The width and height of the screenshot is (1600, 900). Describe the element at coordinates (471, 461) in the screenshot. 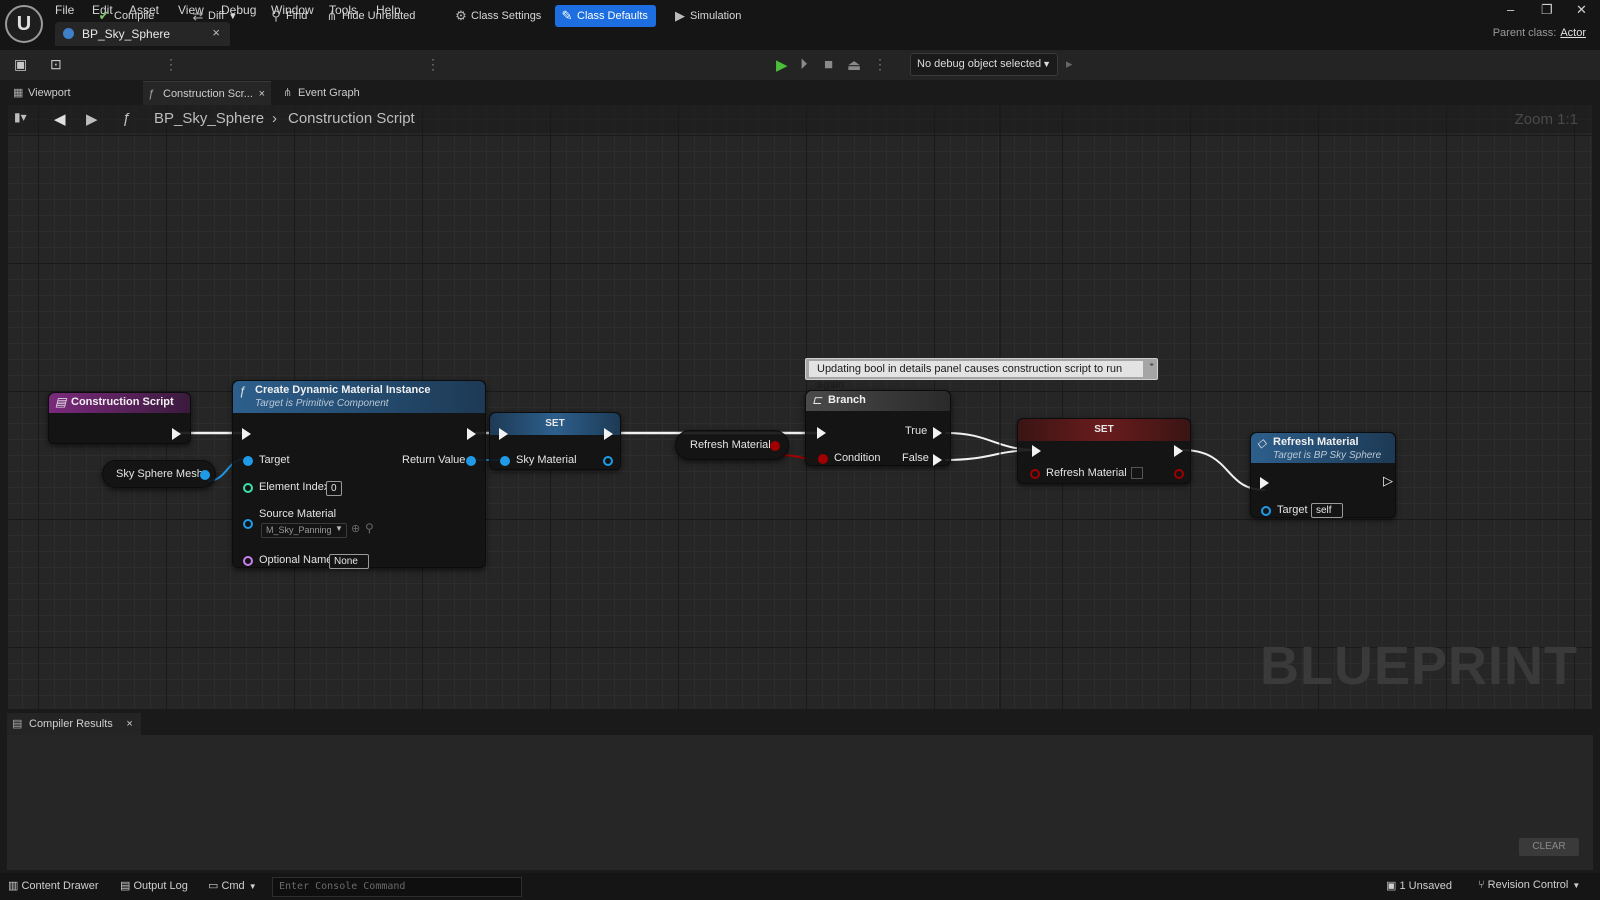

I see `return-value-pin` at that location.